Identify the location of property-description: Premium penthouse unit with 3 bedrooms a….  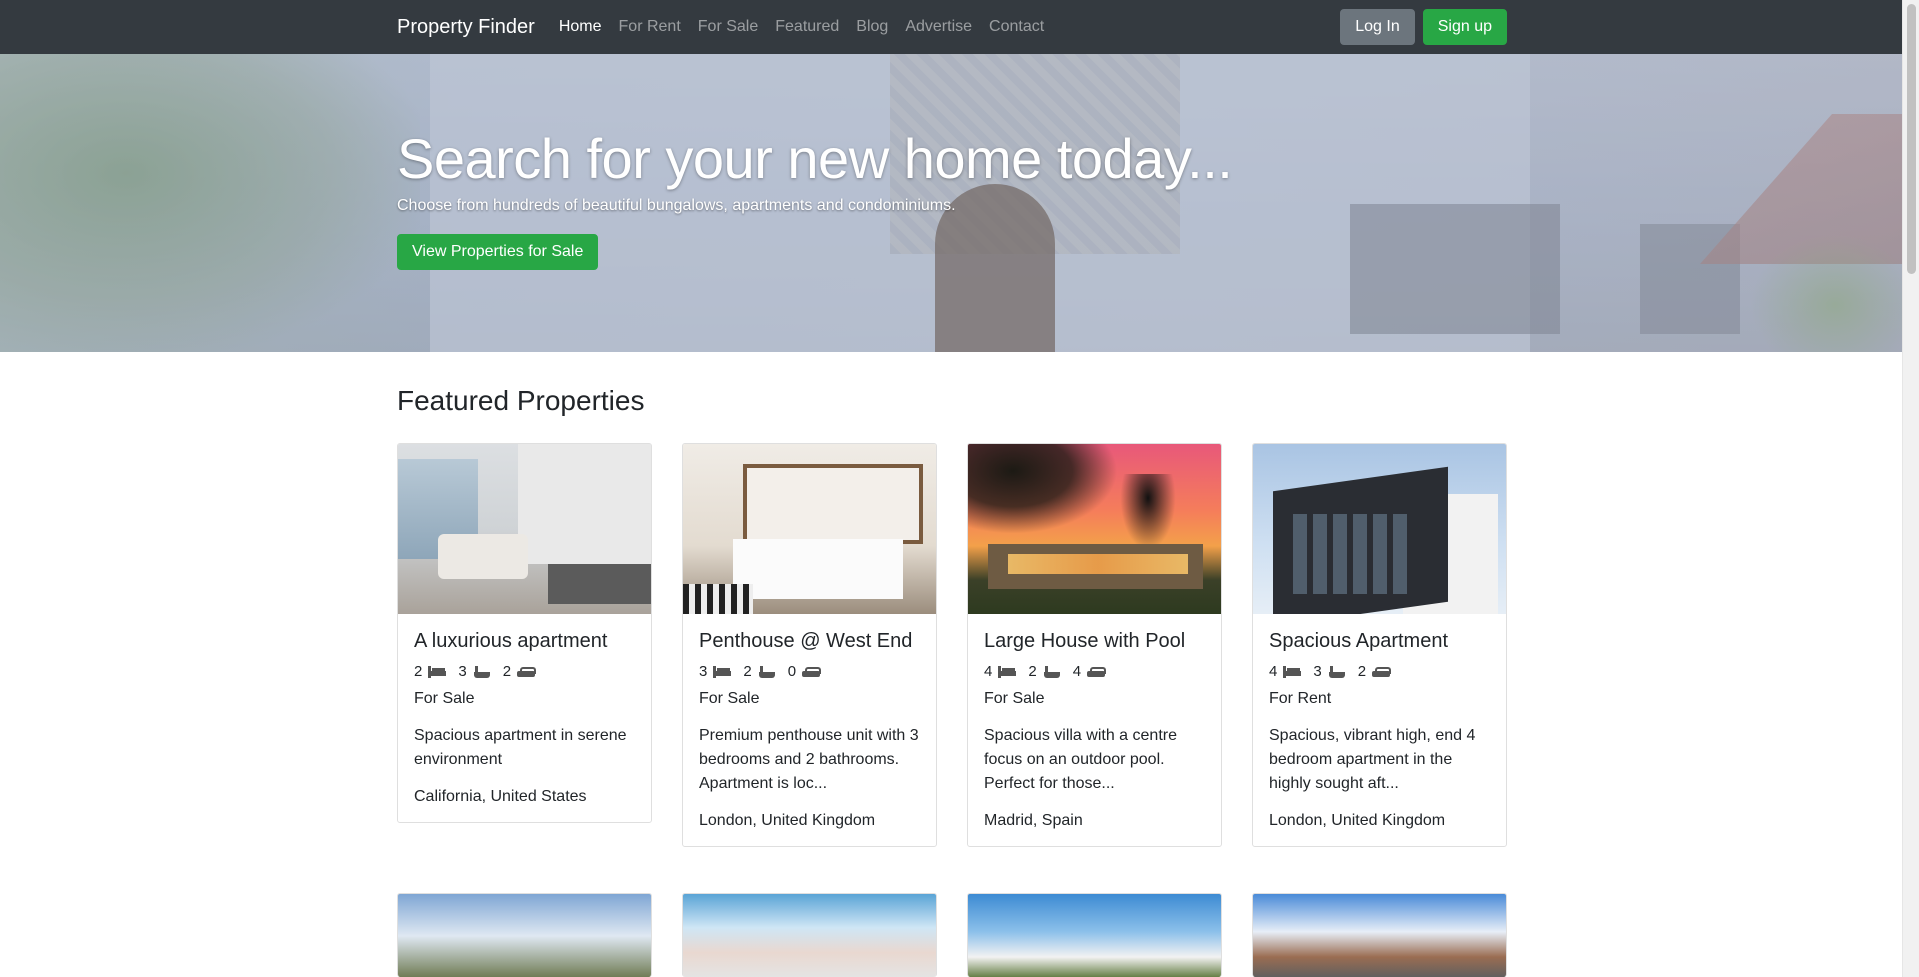
(809, 759).